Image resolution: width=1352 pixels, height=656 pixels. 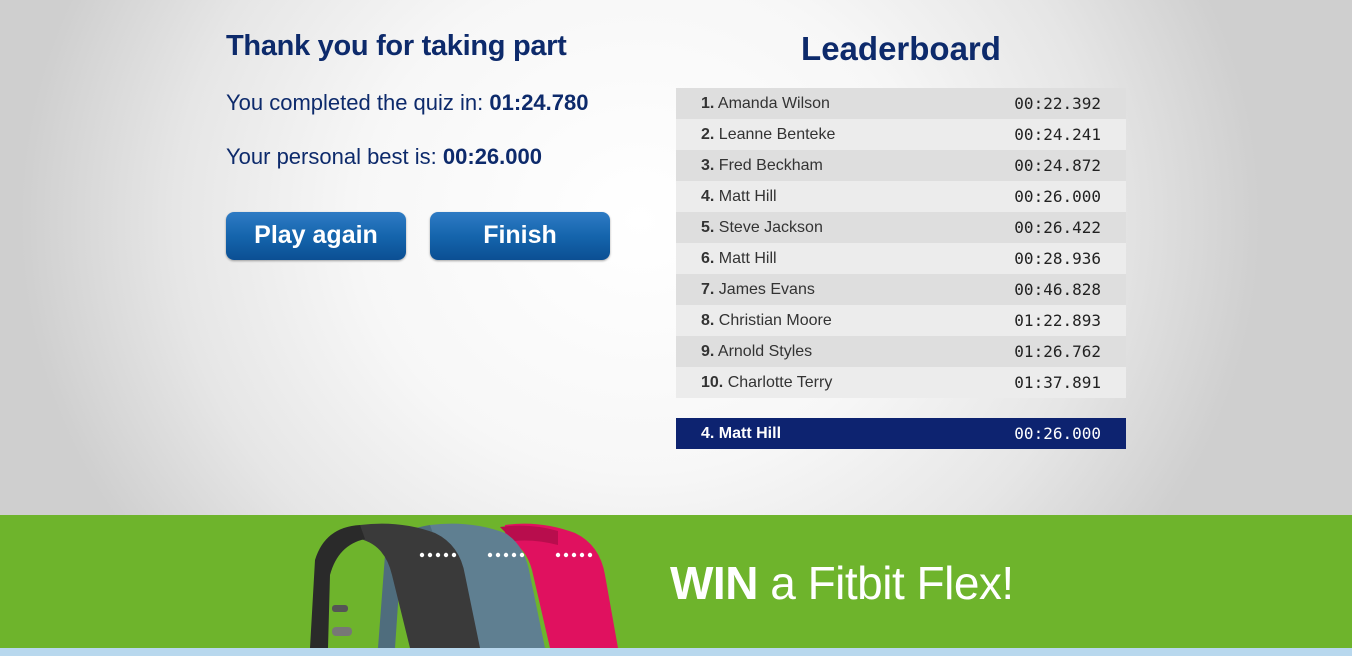 What do you see at coordinates (770, 227) in the screenshot?
I see `leaderboard-name: Steve Jackson` at bounding box center [770, 227].